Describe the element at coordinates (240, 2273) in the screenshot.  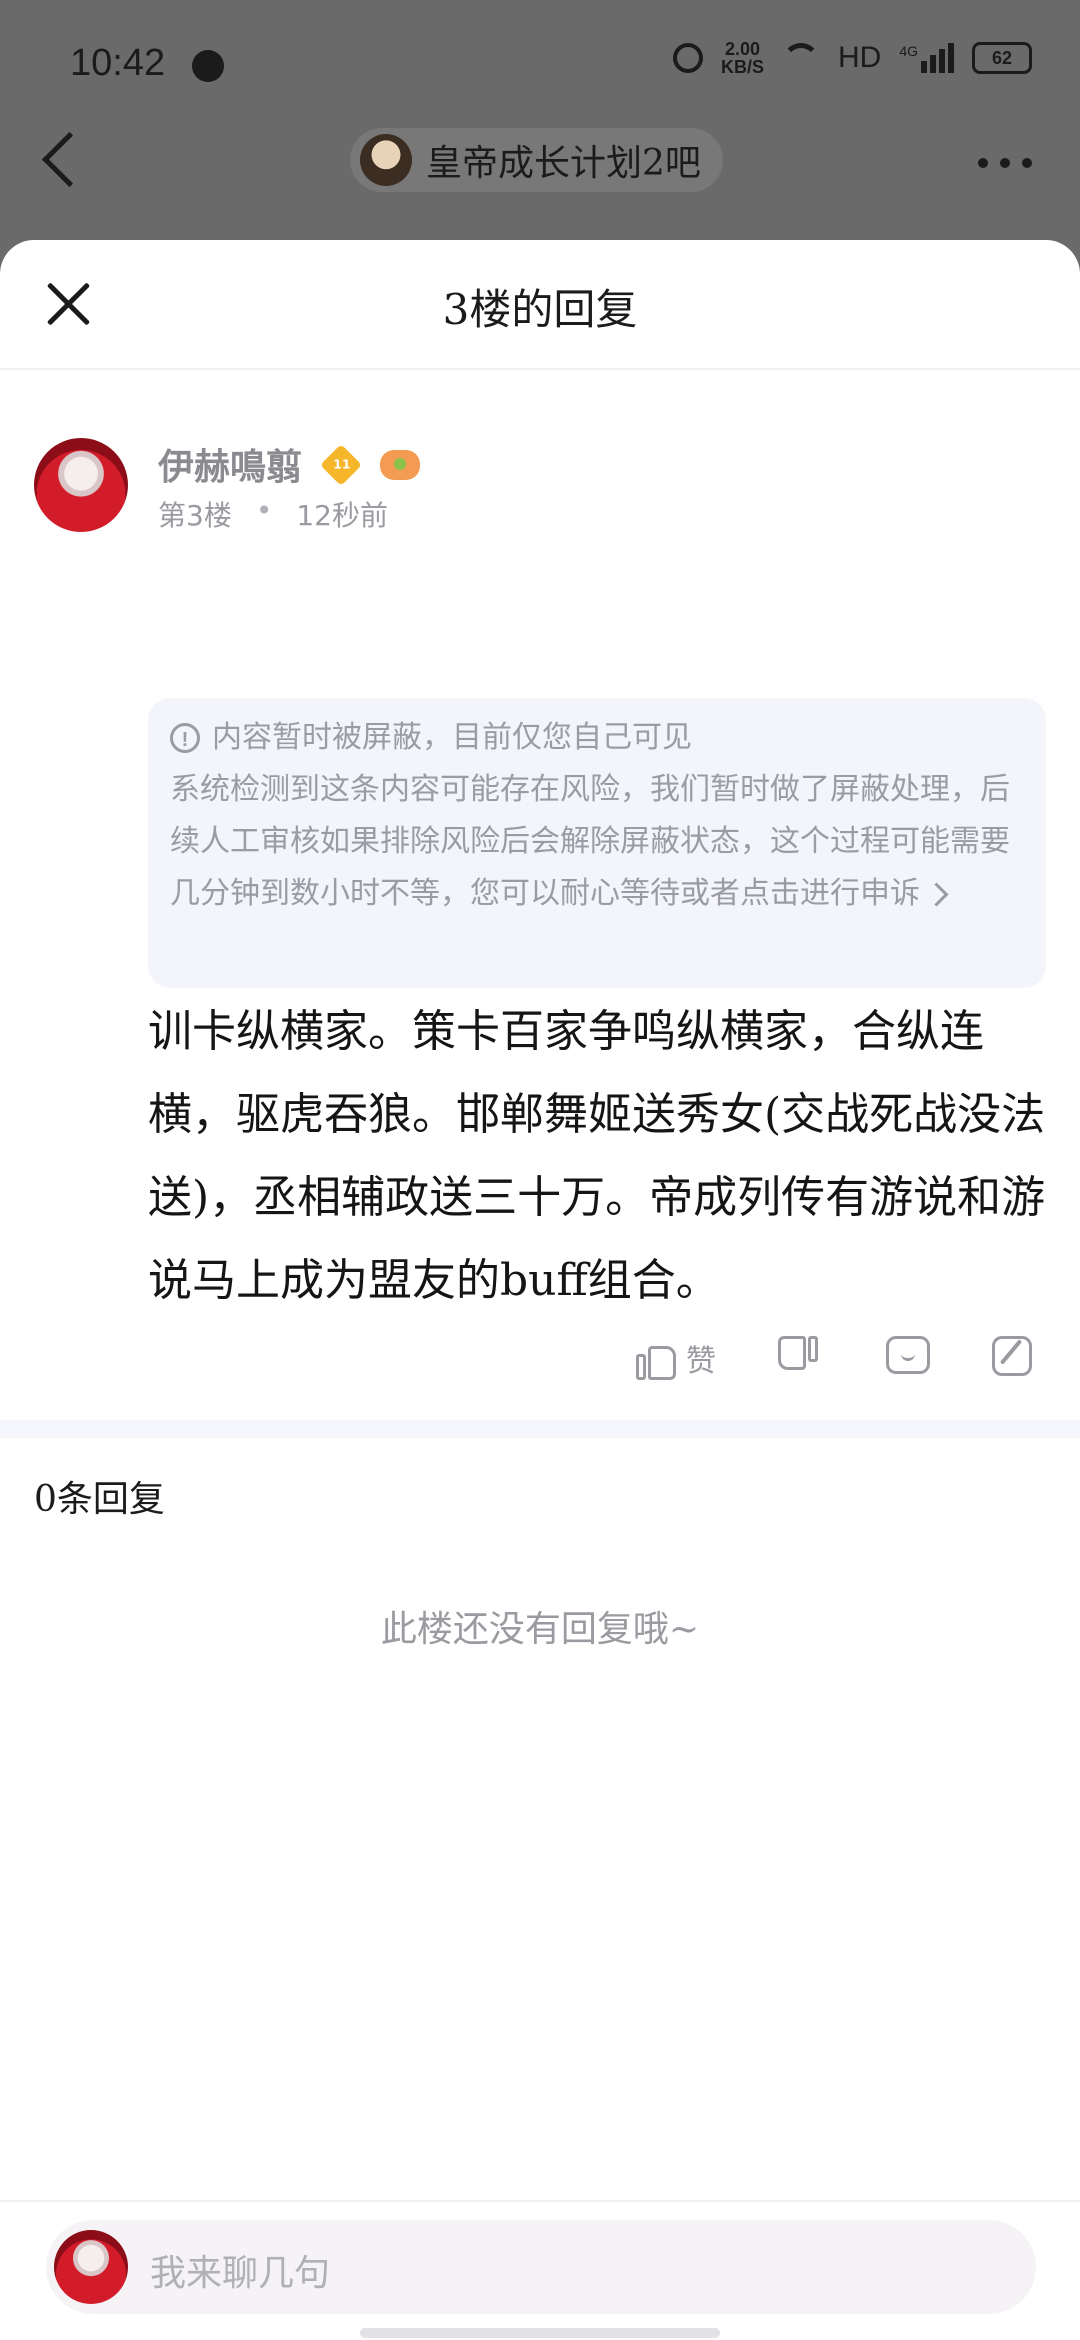
I see `reply-input-placeholder: 我来聊几句` at that location.